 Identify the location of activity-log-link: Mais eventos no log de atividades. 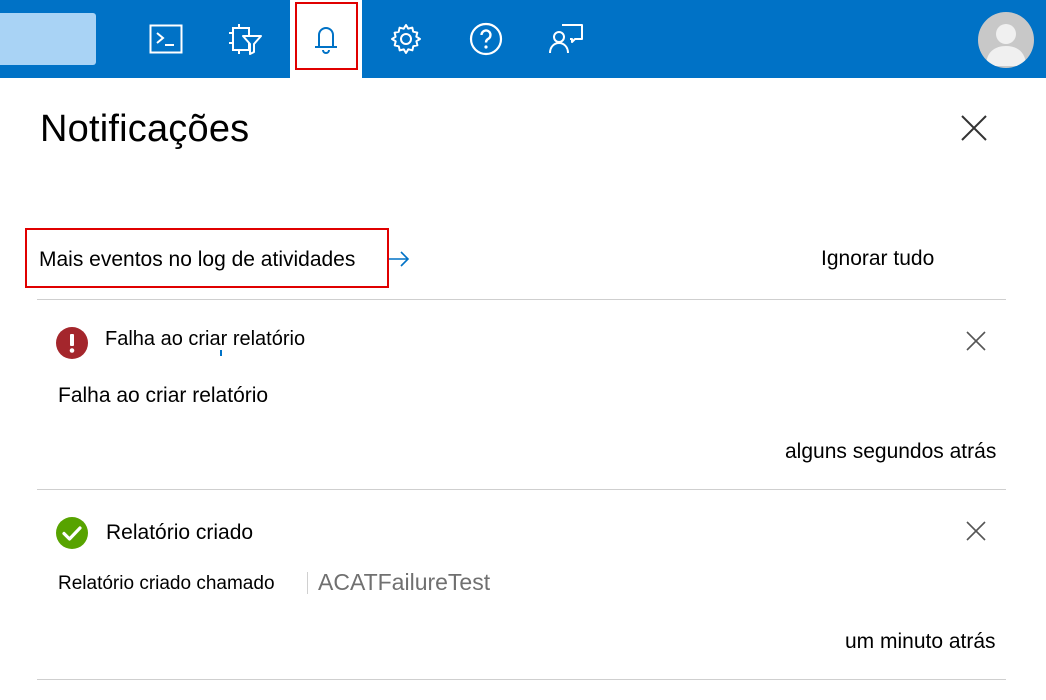
(197, 260).